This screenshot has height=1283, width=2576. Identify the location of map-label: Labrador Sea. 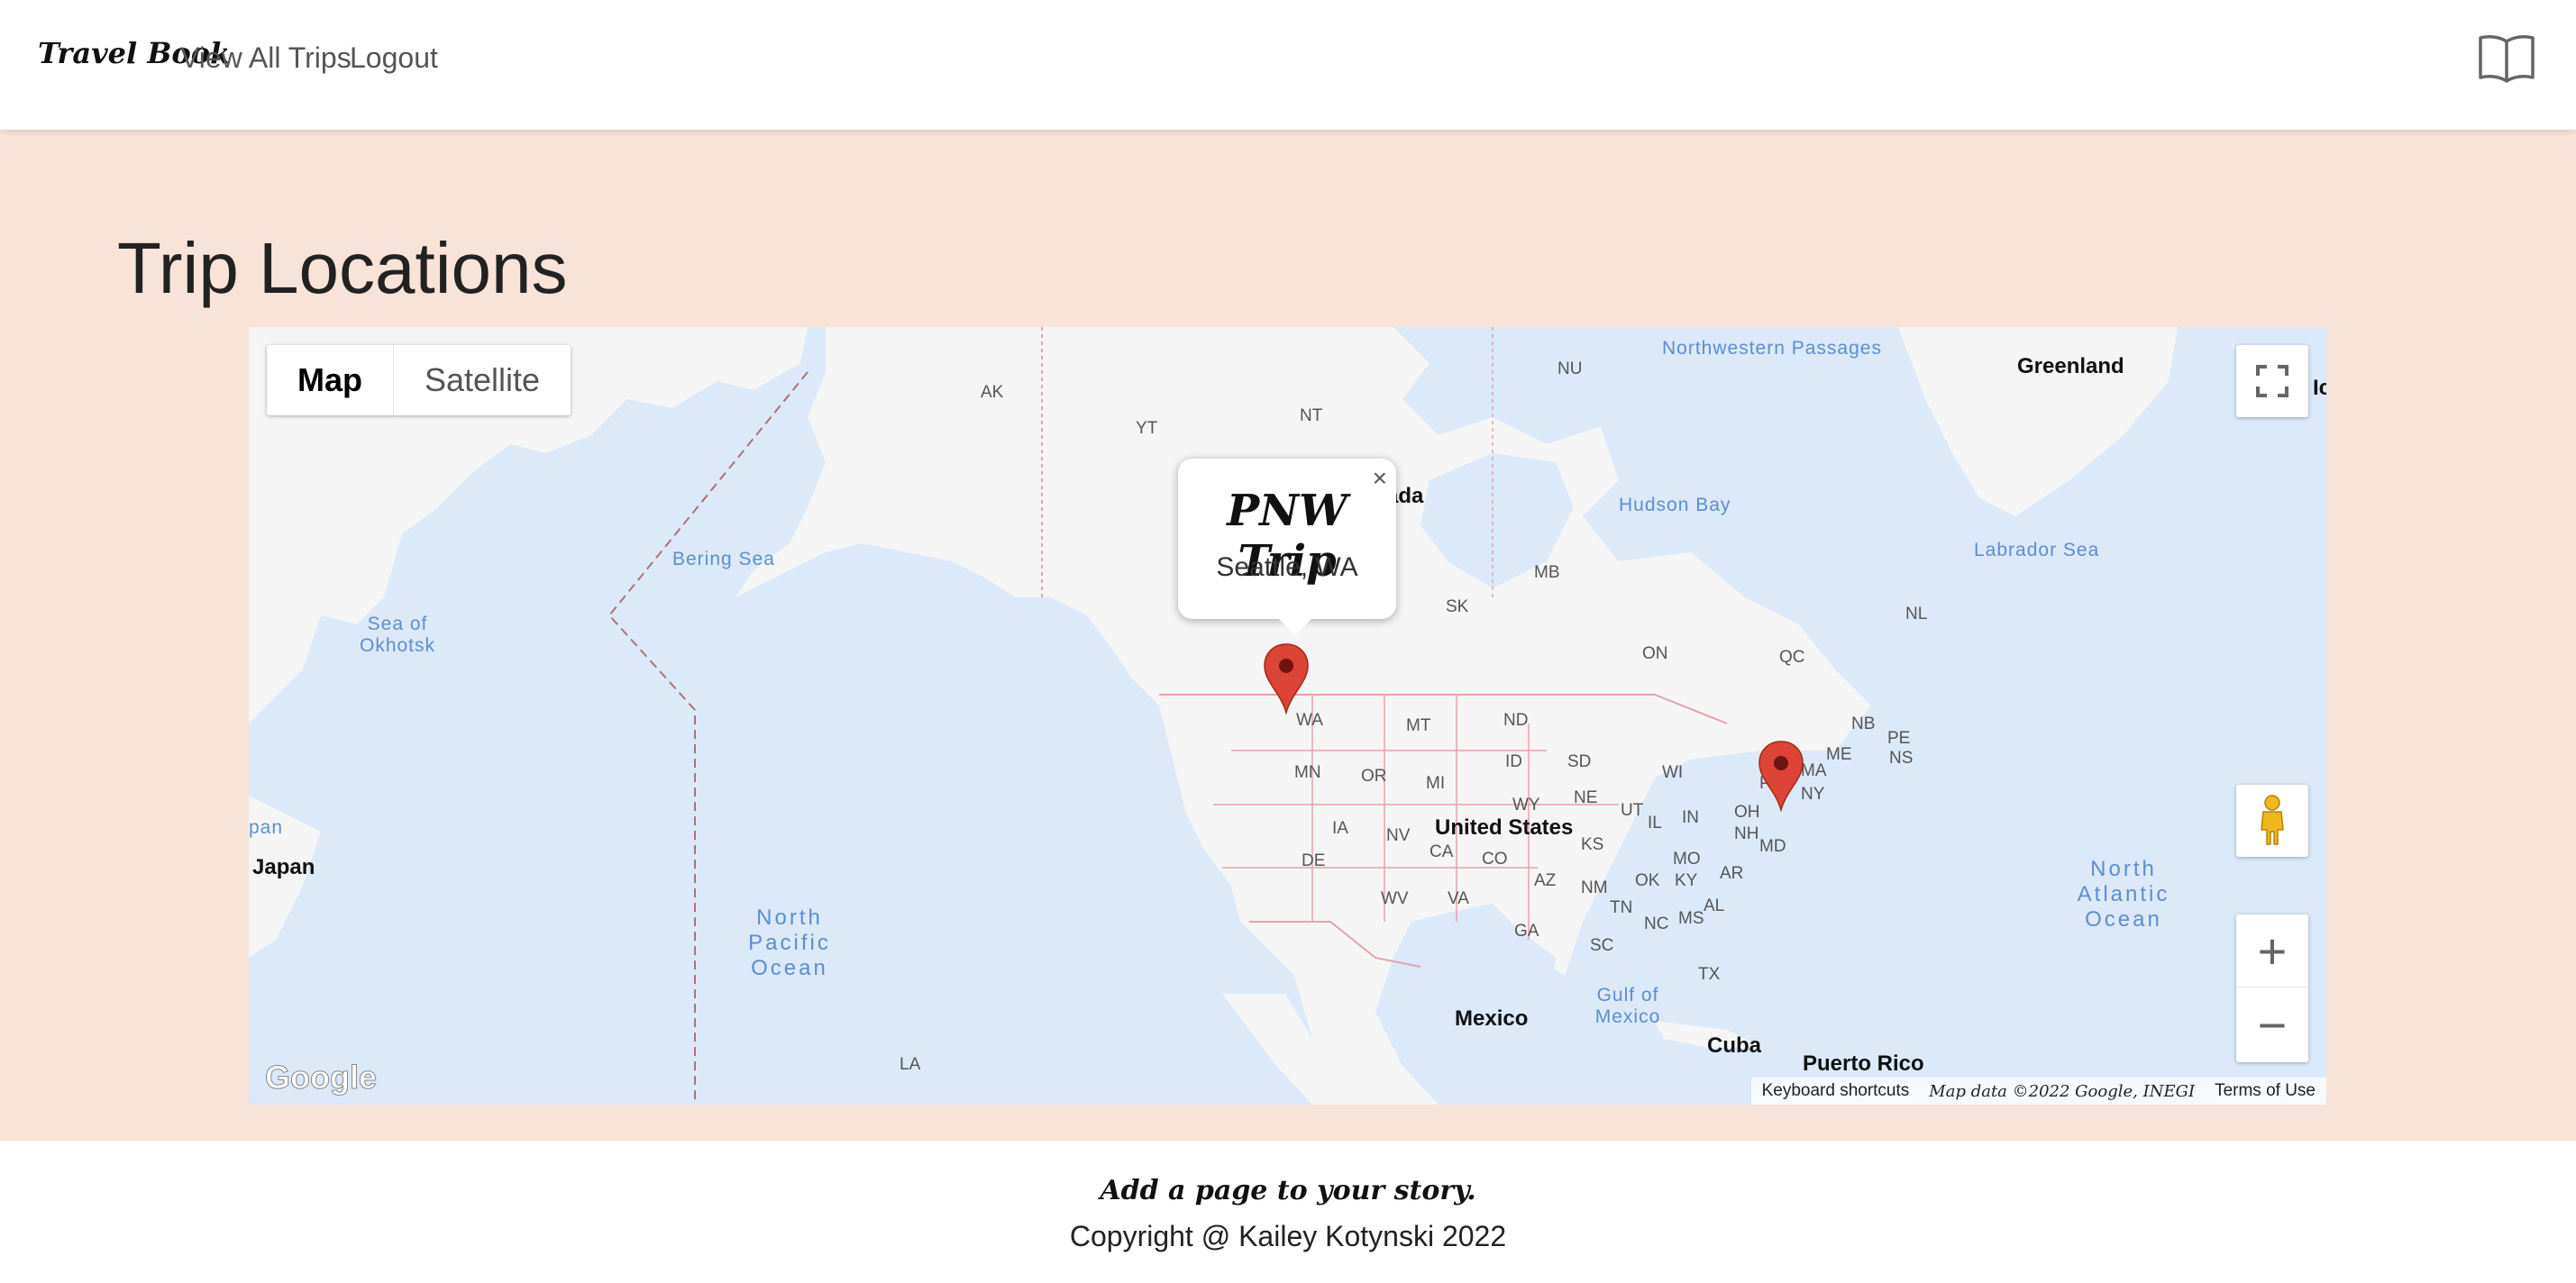
(2037, 550).